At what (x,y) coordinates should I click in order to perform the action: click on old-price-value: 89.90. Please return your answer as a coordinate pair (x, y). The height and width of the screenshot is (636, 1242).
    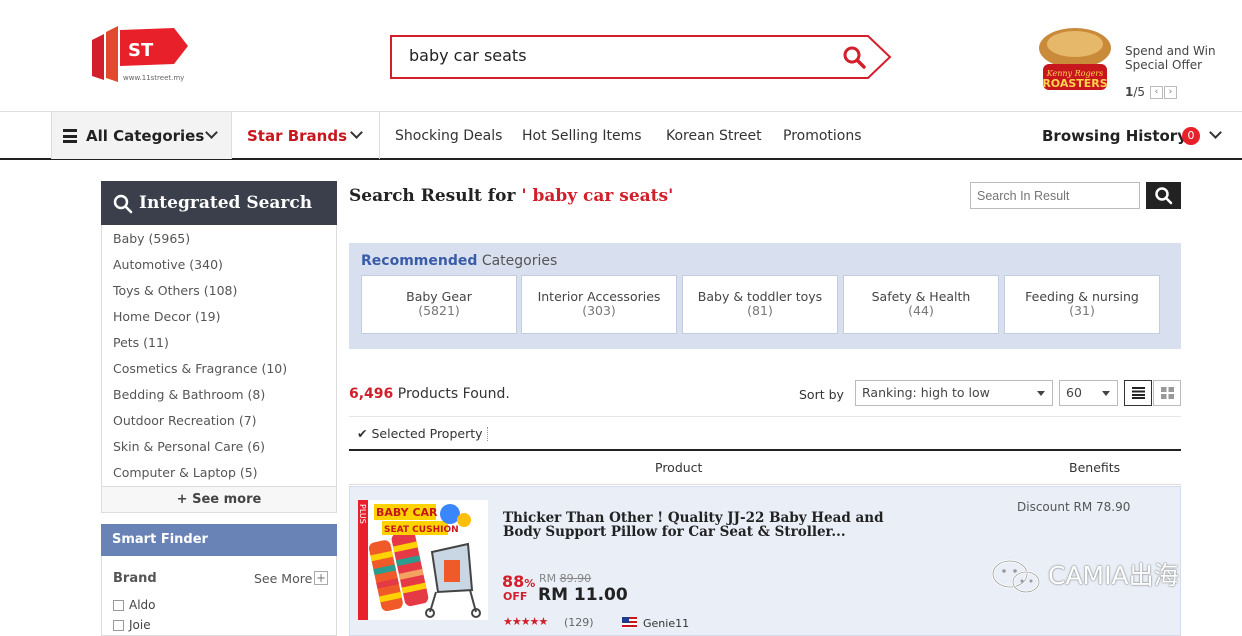
    Looking at the image, I should click on (575, 578).